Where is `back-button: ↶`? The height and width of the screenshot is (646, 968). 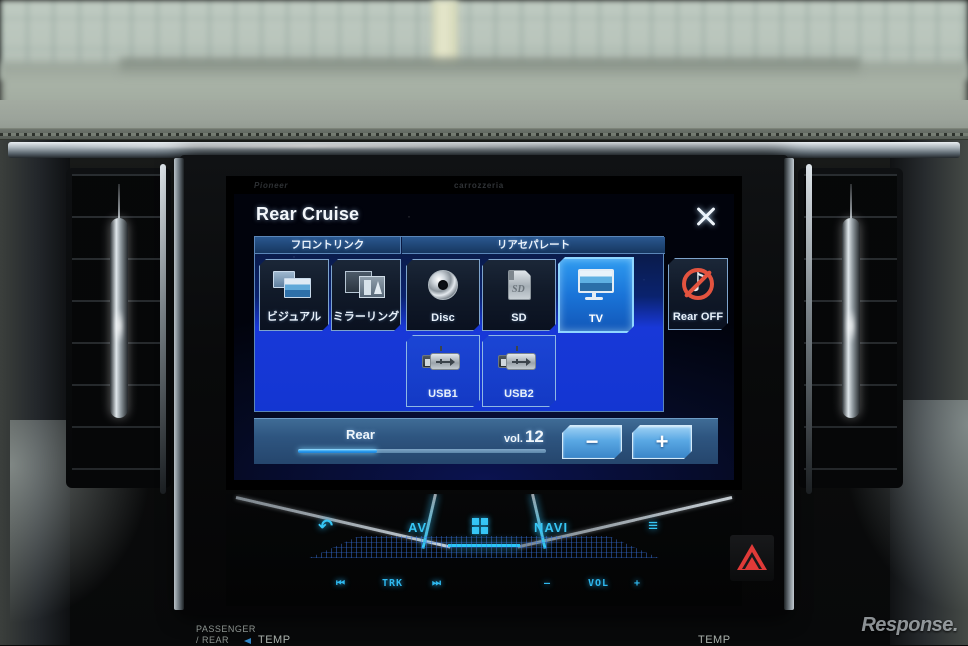
back-button: ↶ is located at coordinates (325, 526).